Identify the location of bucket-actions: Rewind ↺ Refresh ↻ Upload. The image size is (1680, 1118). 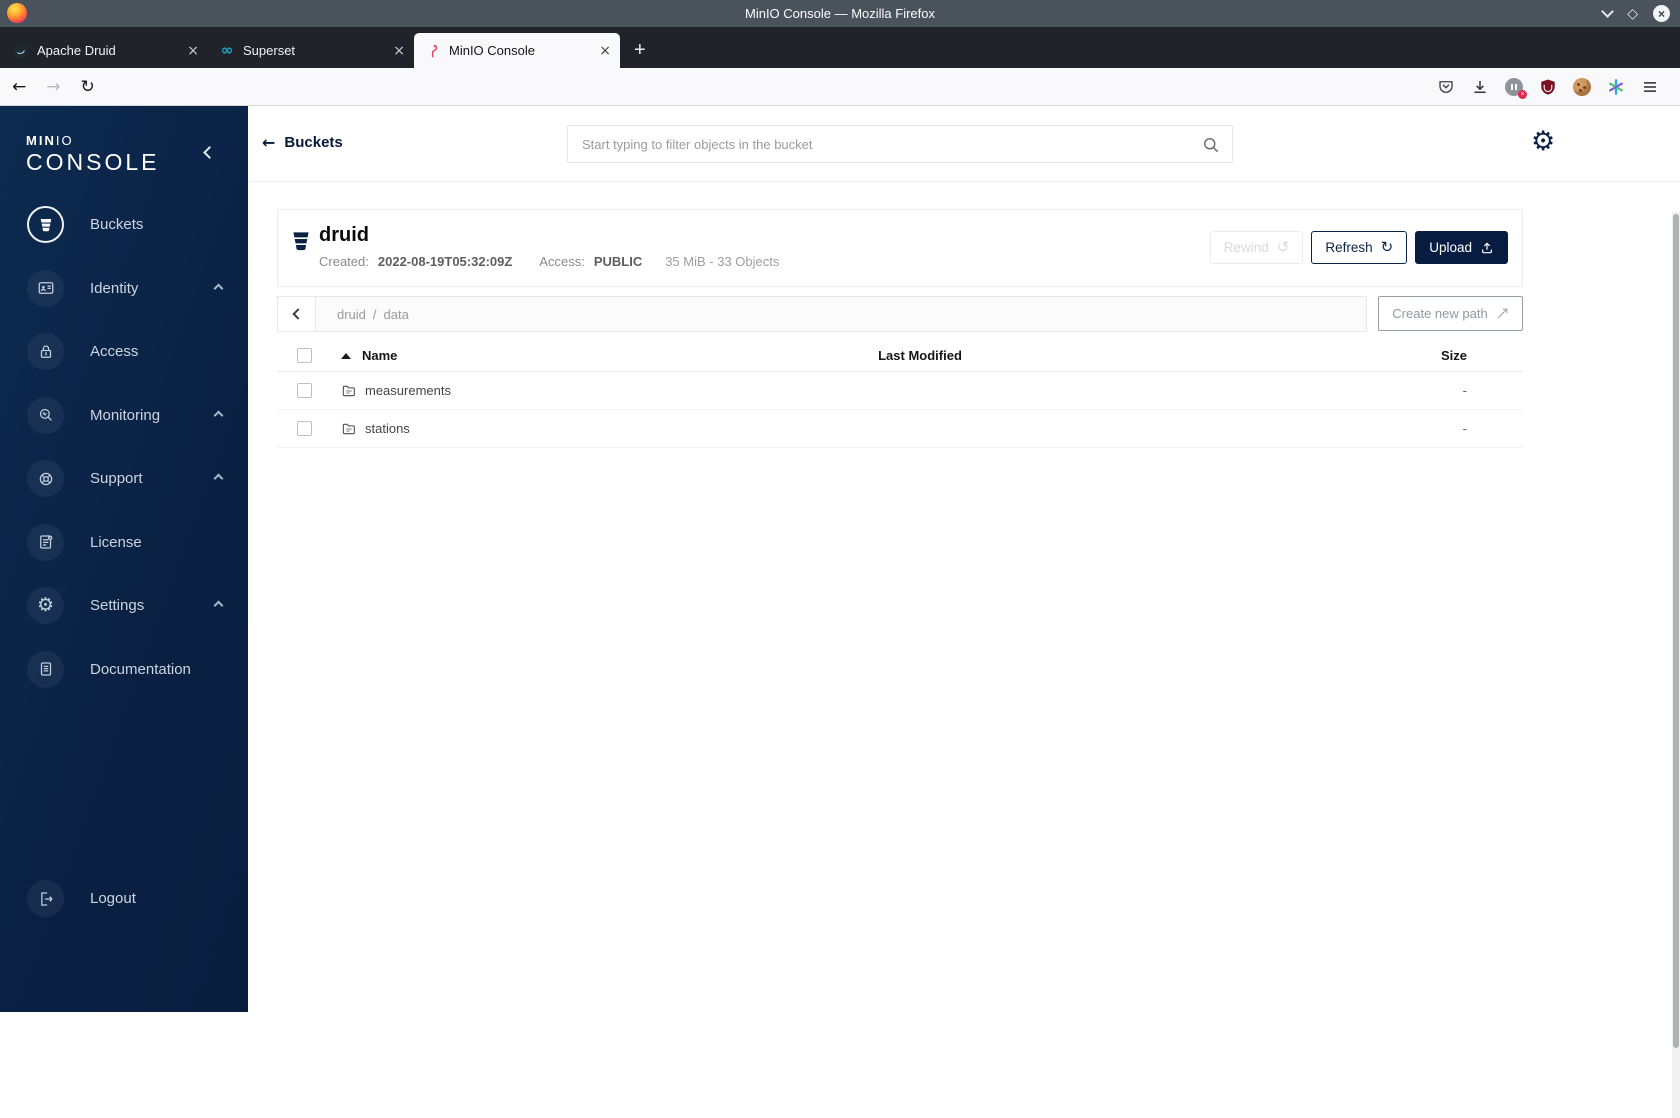
(1358, 247).